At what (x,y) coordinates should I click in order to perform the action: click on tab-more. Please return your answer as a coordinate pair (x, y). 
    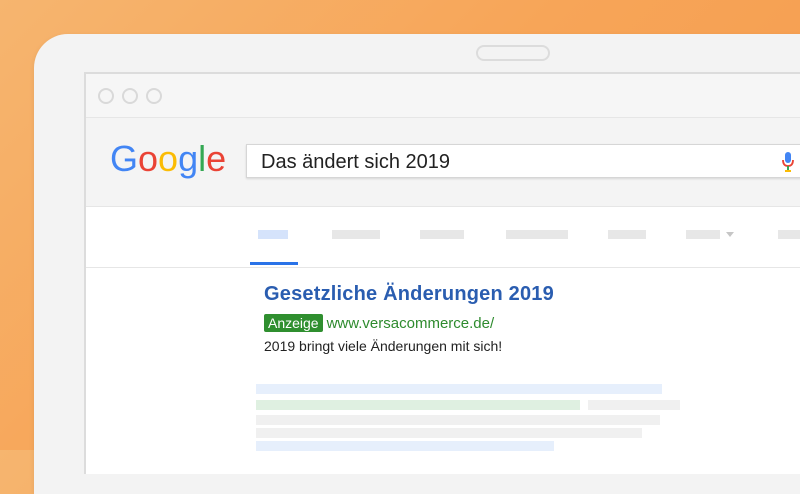
    Looking at the image, I should click on (703, 234).